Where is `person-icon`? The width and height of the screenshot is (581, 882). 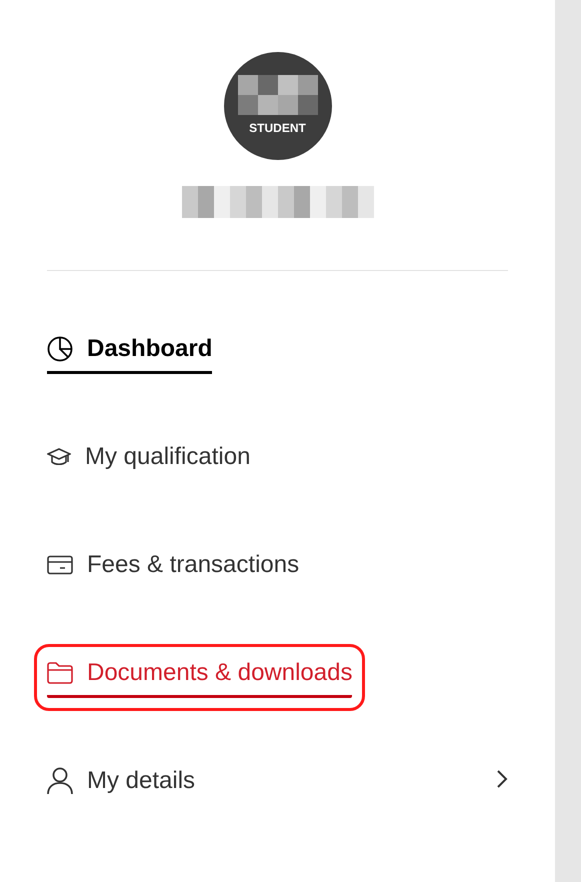
person-icon is located at coordinates (60, 781).